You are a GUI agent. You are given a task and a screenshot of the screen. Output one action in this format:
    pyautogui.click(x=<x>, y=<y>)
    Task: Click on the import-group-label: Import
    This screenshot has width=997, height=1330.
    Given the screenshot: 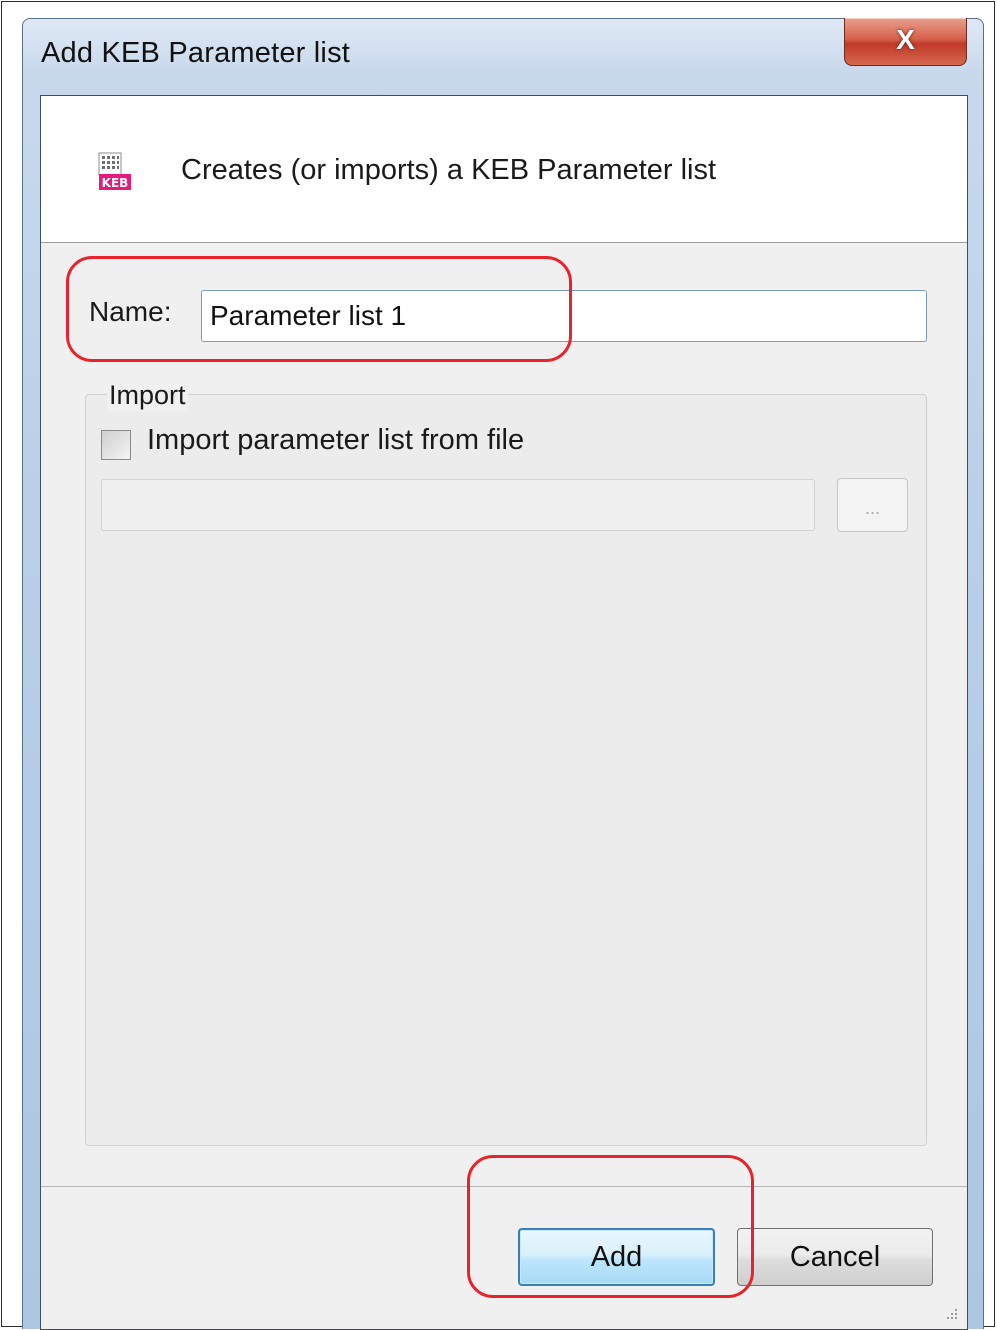 What is the action you would take?
    pyautogui.click(x=147, y=395)
    